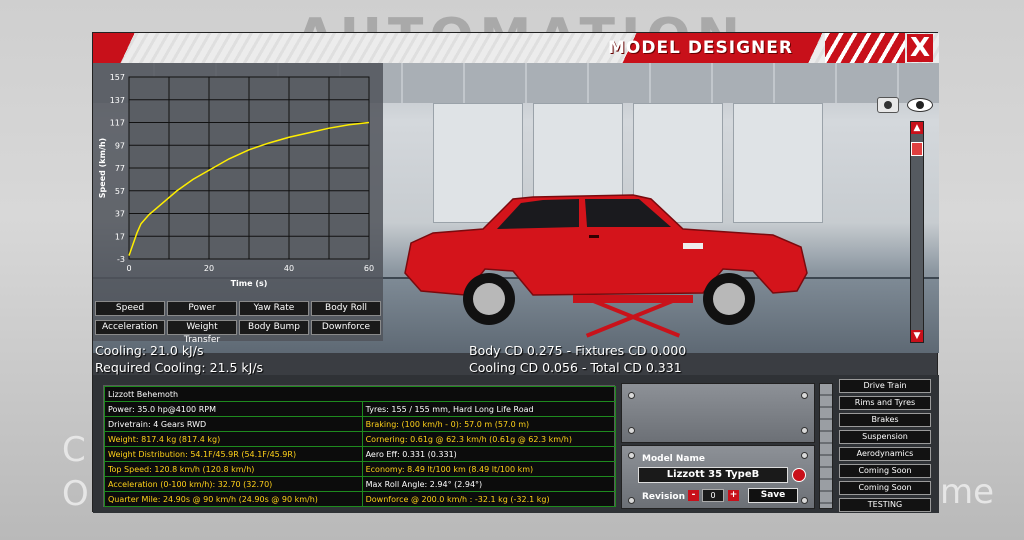 Image resolution: width=1024 pixels, height=540 pixels. Describe the element at coordinates (138, 48) in the screenshot. I see `title-left-accent` at that location.